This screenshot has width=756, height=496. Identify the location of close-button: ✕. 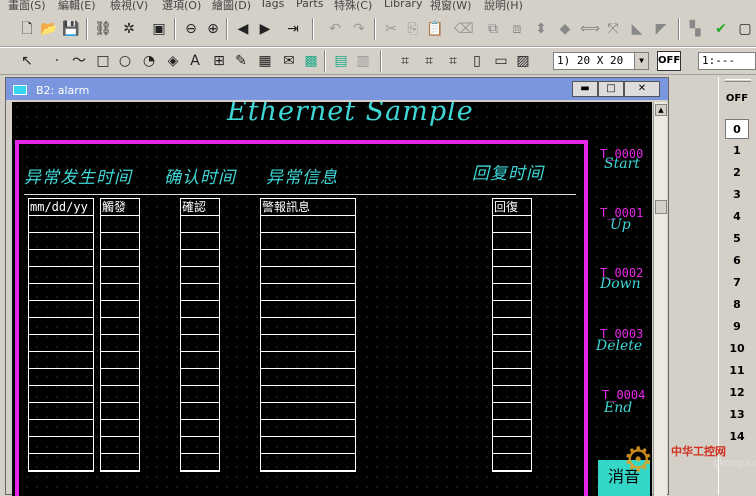
(642, 89).